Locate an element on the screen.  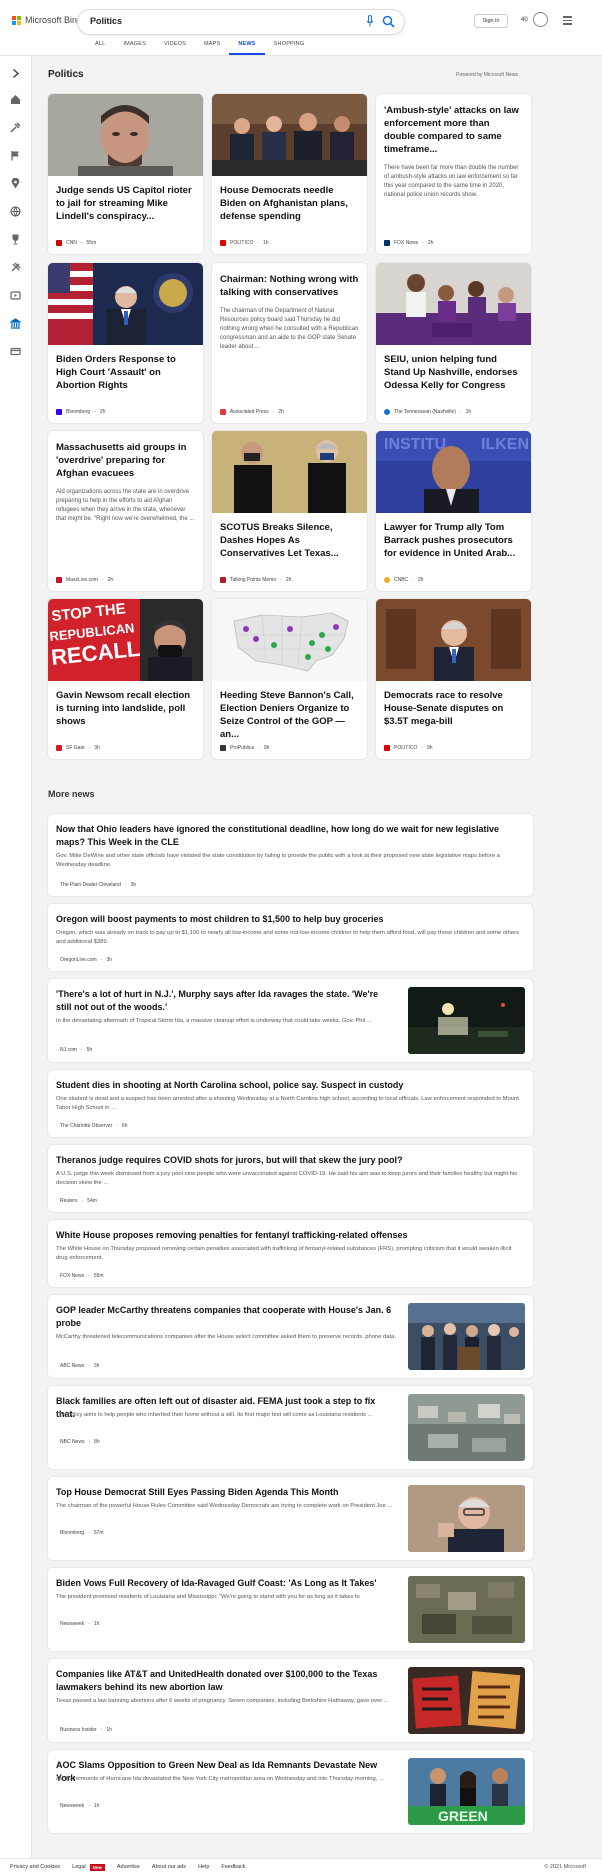
globe-icon is located at coordinates (15, 211).